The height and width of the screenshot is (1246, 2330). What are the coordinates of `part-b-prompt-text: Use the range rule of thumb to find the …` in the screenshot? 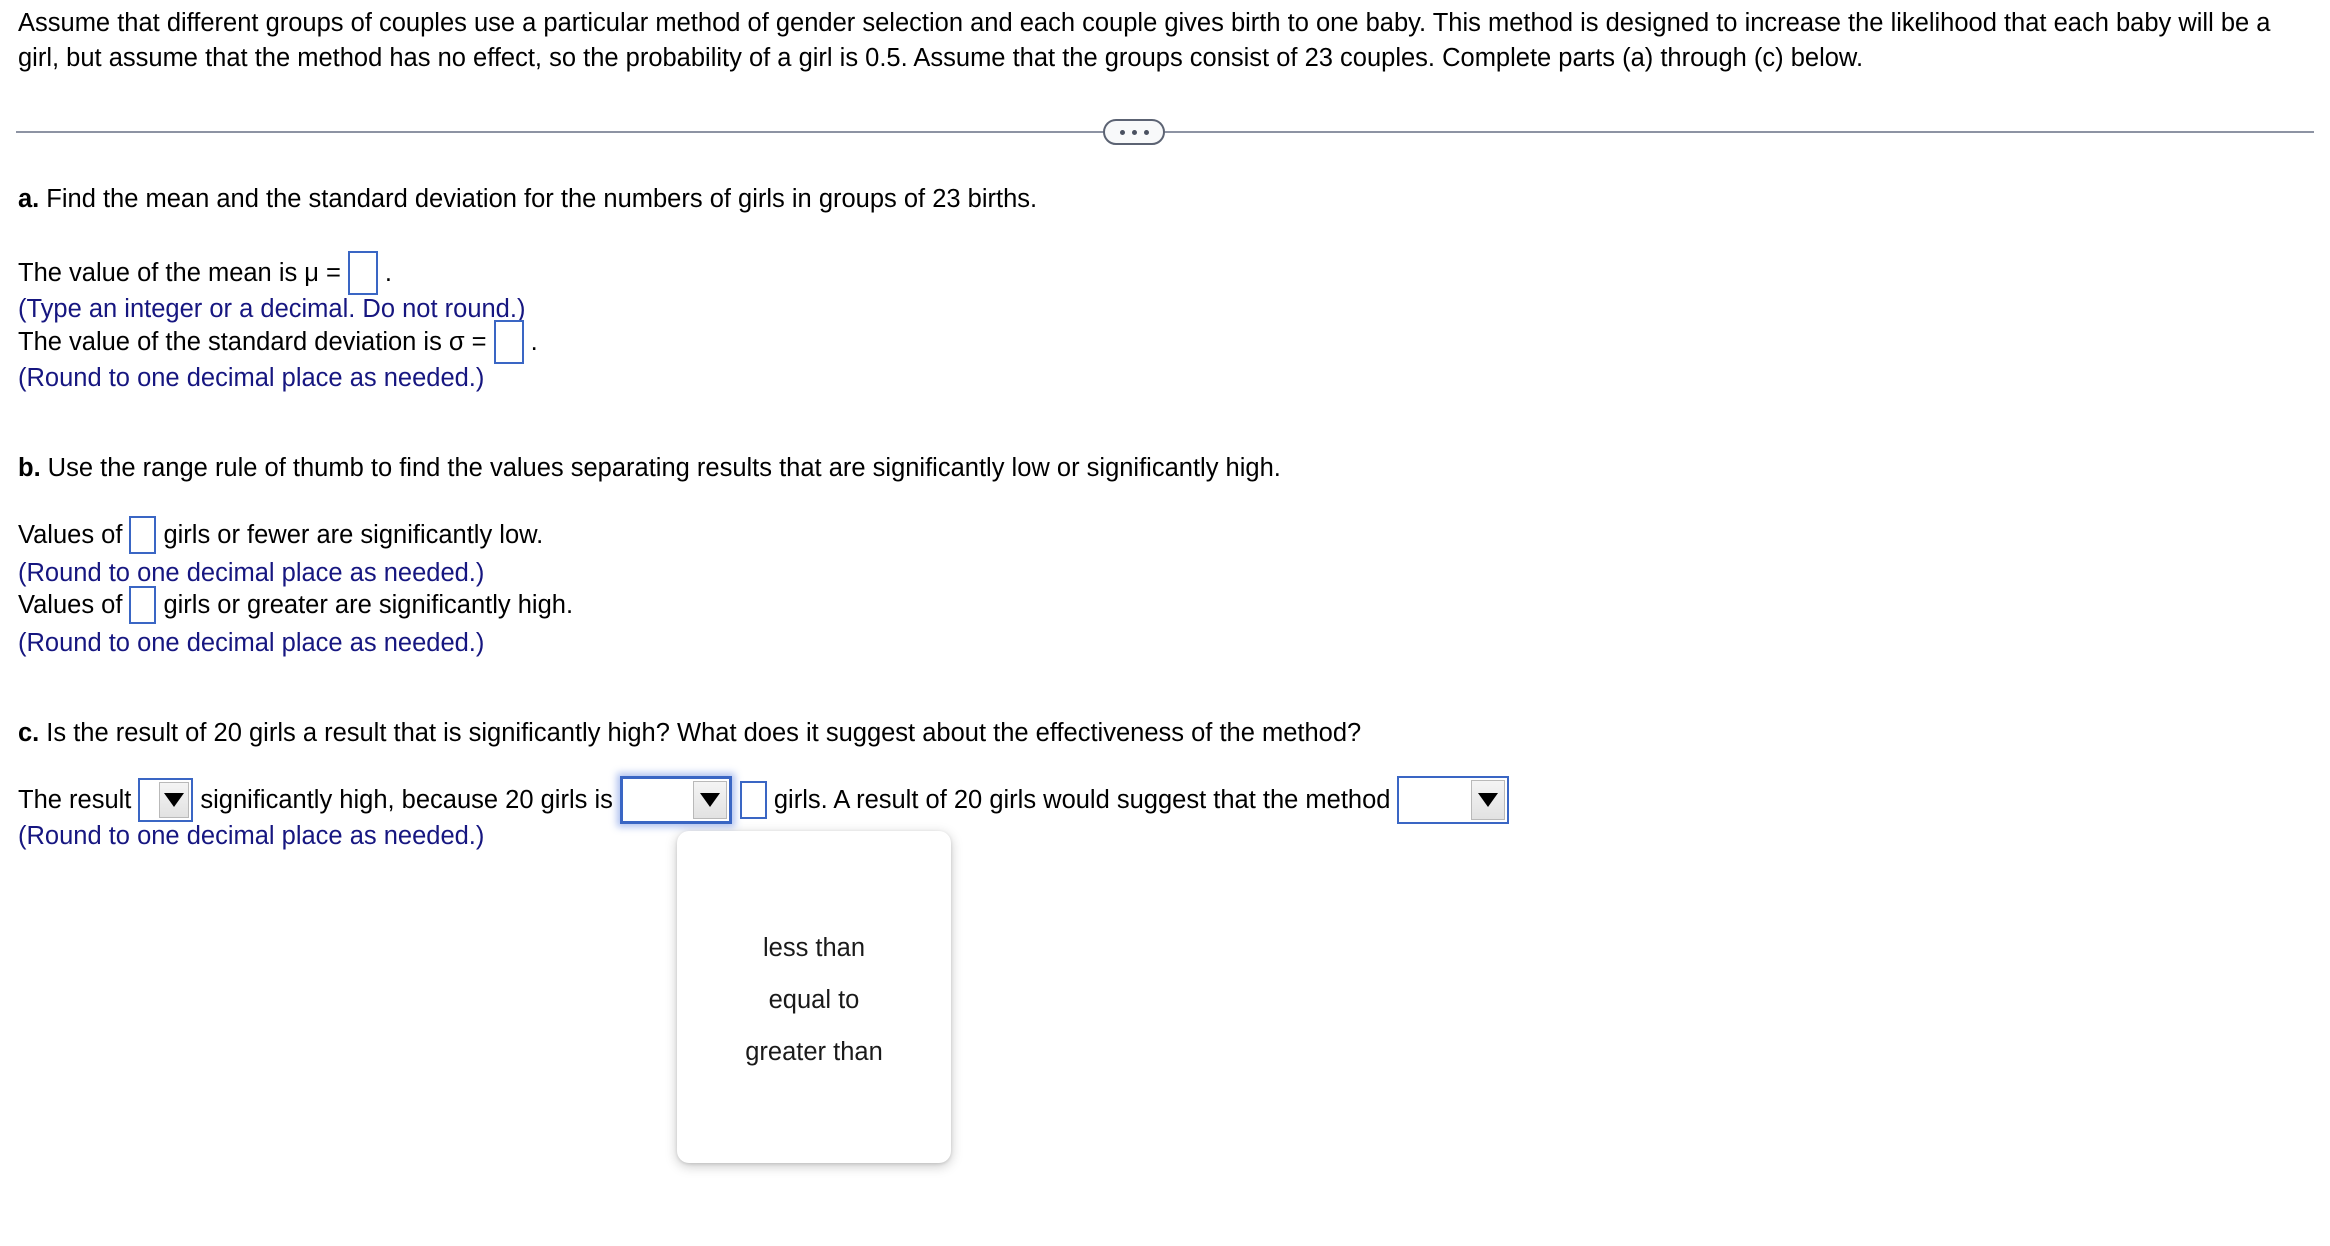 It's located at (664, 468).